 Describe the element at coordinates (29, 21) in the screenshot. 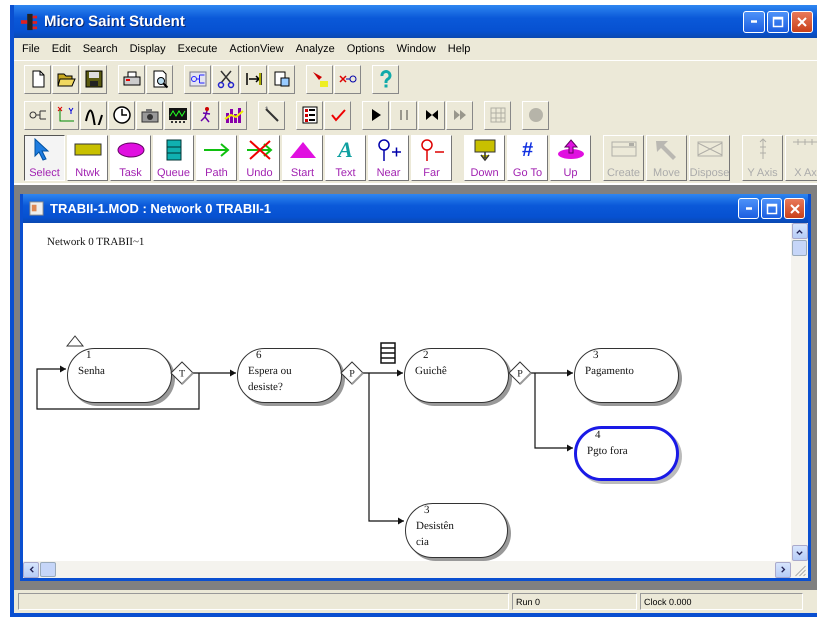

I see `app-logo-icon` at that location.